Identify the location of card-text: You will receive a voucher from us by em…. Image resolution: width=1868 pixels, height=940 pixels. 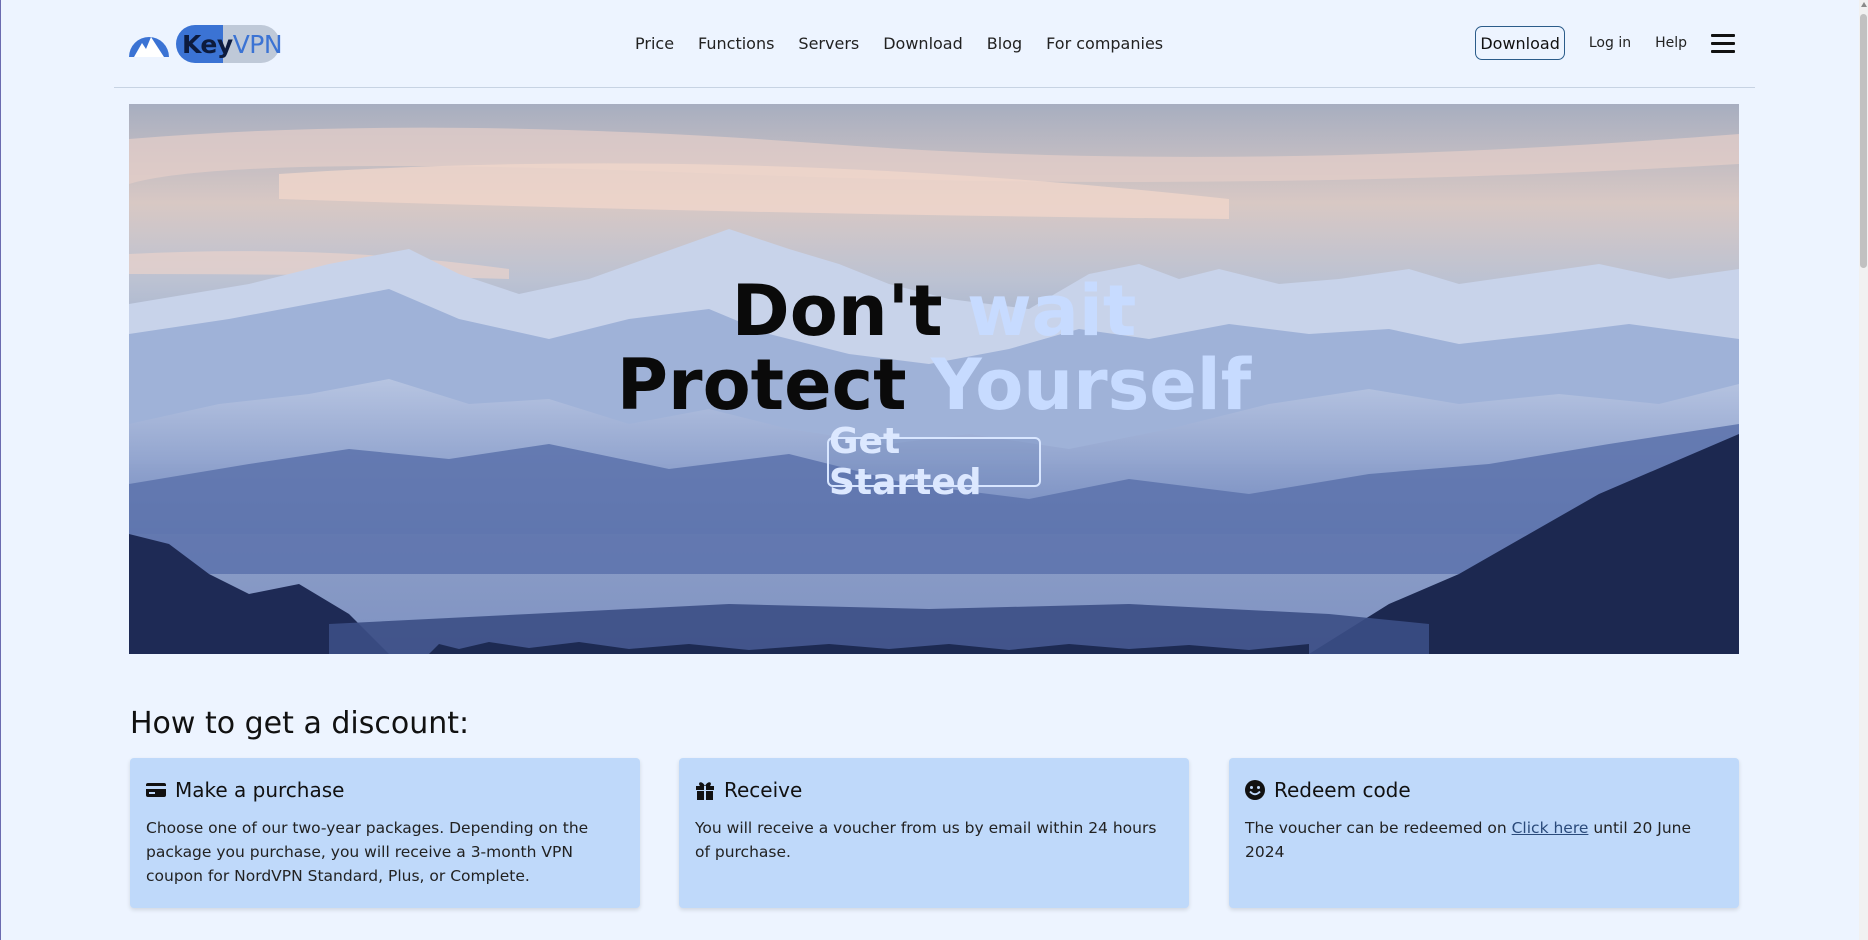
(926, 840).